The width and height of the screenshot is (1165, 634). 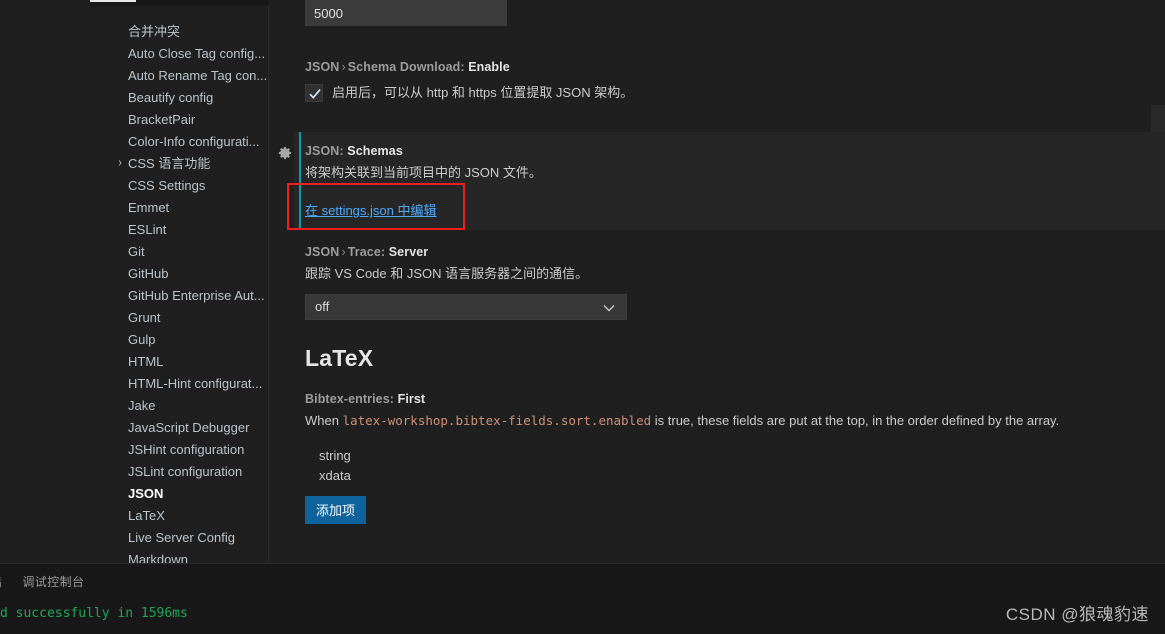 I want to click on toc-item: JSHint configuration, so click(x=179, y=450).